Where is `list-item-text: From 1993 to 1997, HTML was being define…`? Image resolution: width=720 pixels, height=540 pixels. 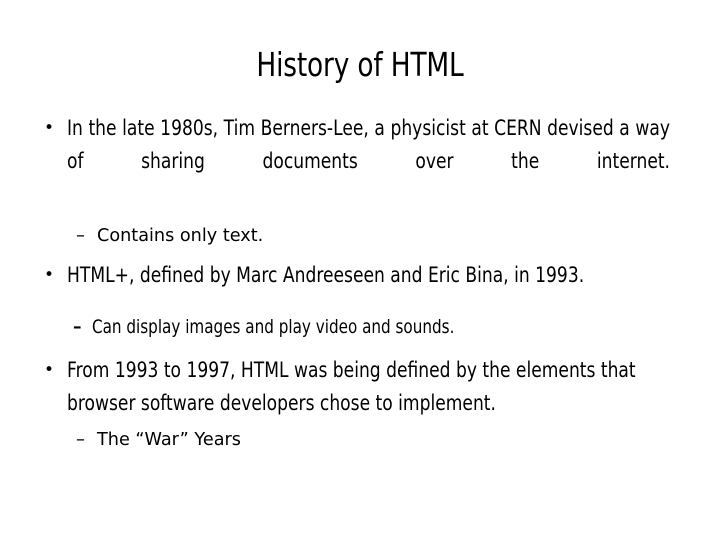
list-item-text: From 1993 to 1997, HTML was being define… is located at coordinates (351, 386).